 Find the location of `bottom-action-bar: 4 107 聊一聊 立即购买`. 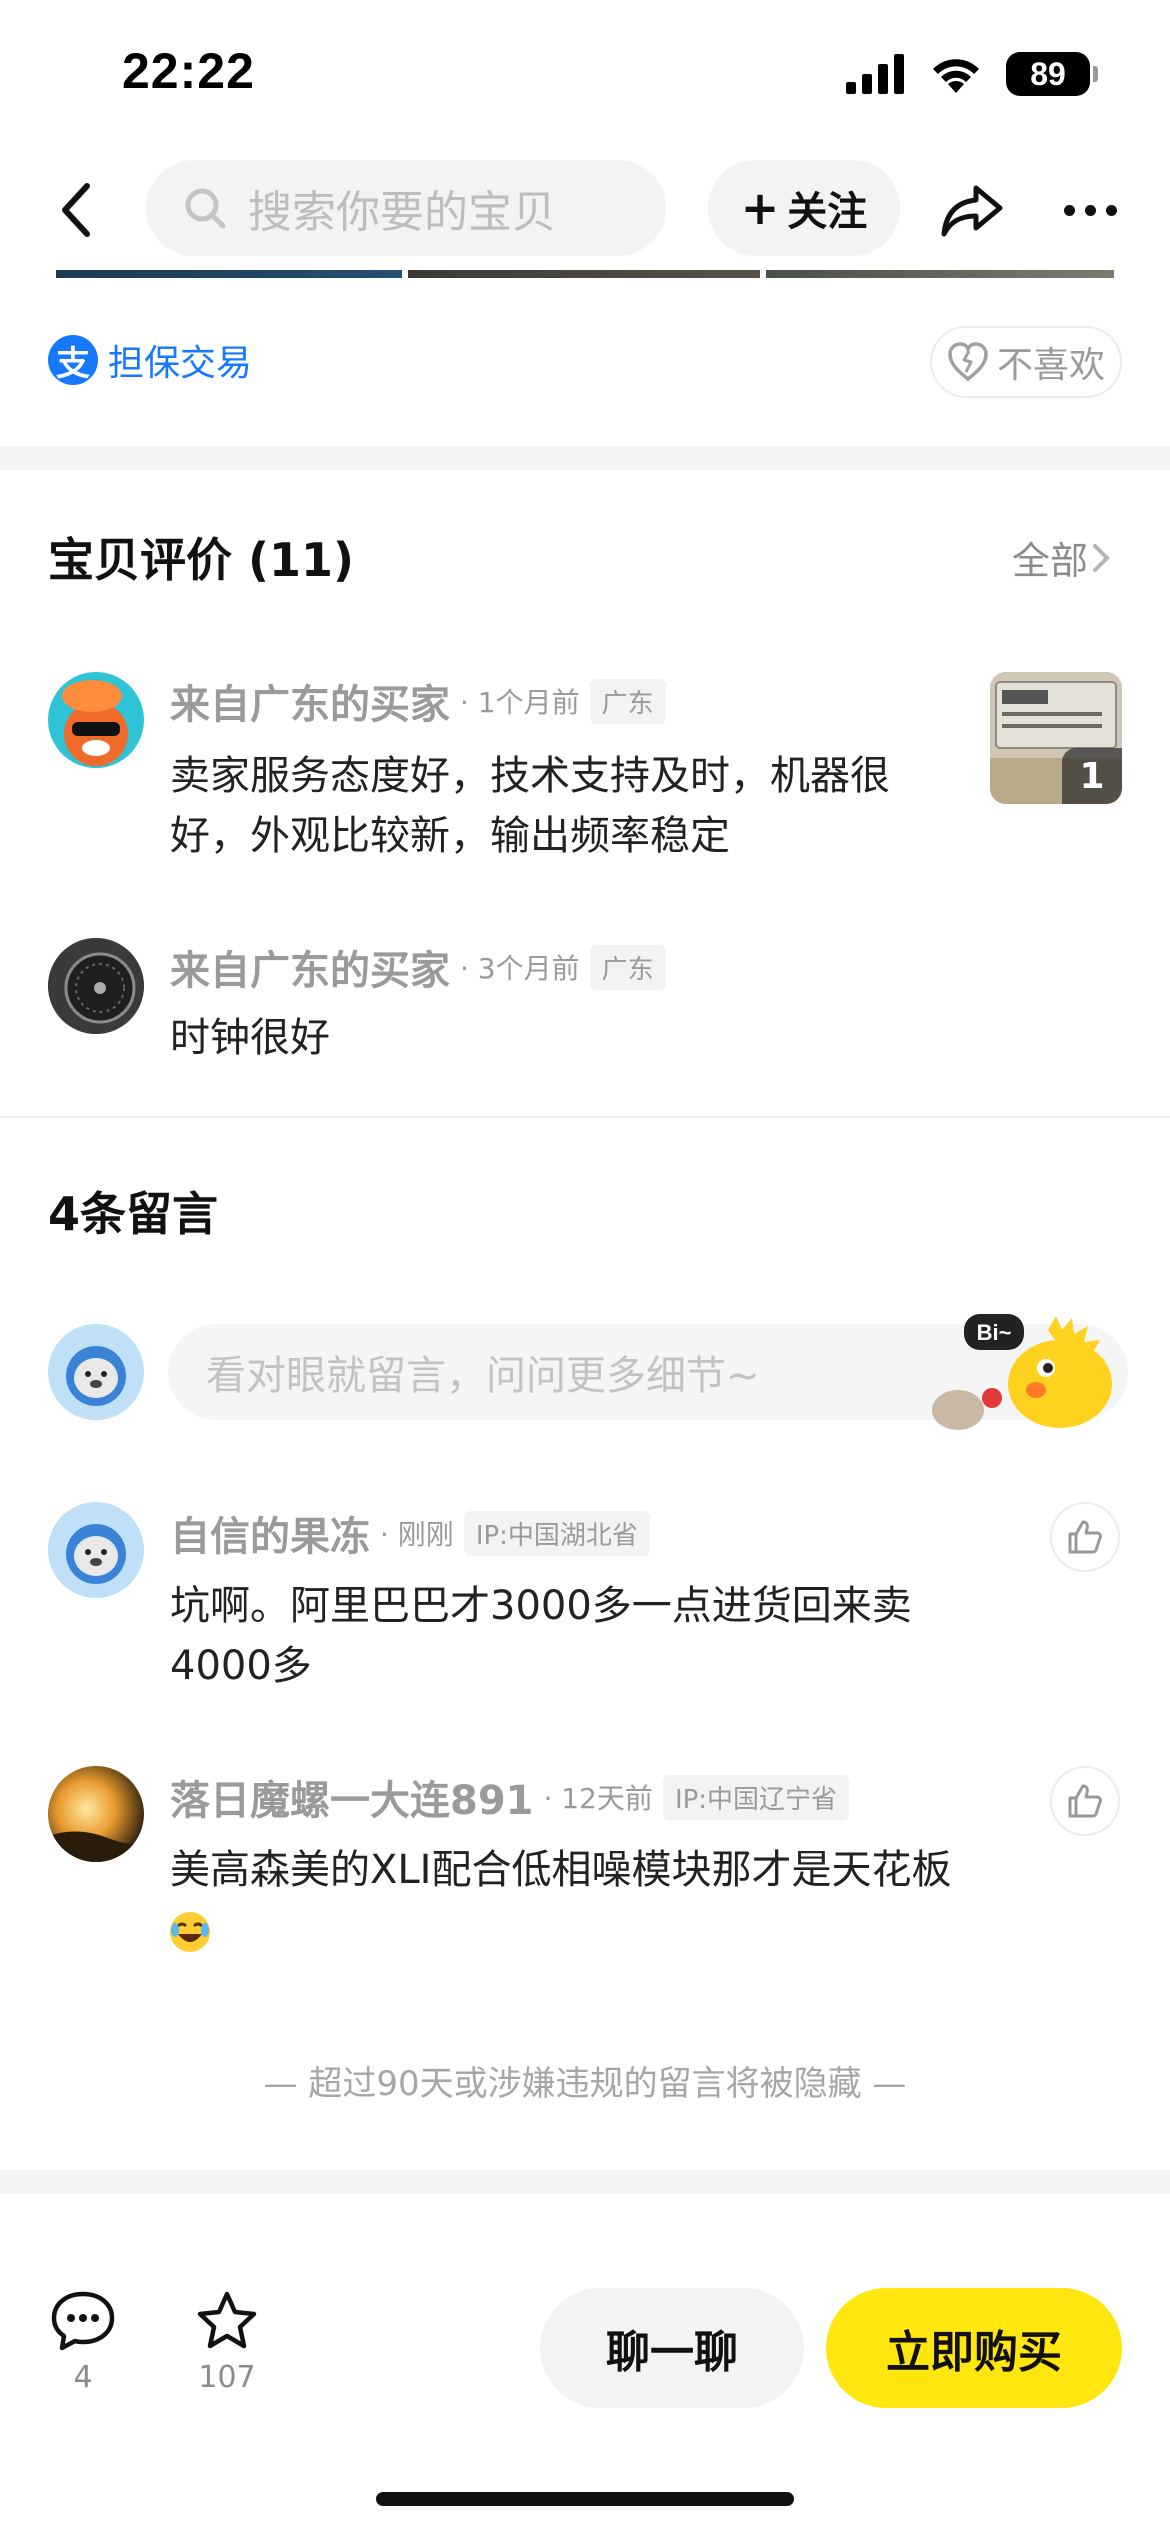

bottom-action-bar: 4 107 聊一聊 立即购买 is located at coordinates (585, 2391).